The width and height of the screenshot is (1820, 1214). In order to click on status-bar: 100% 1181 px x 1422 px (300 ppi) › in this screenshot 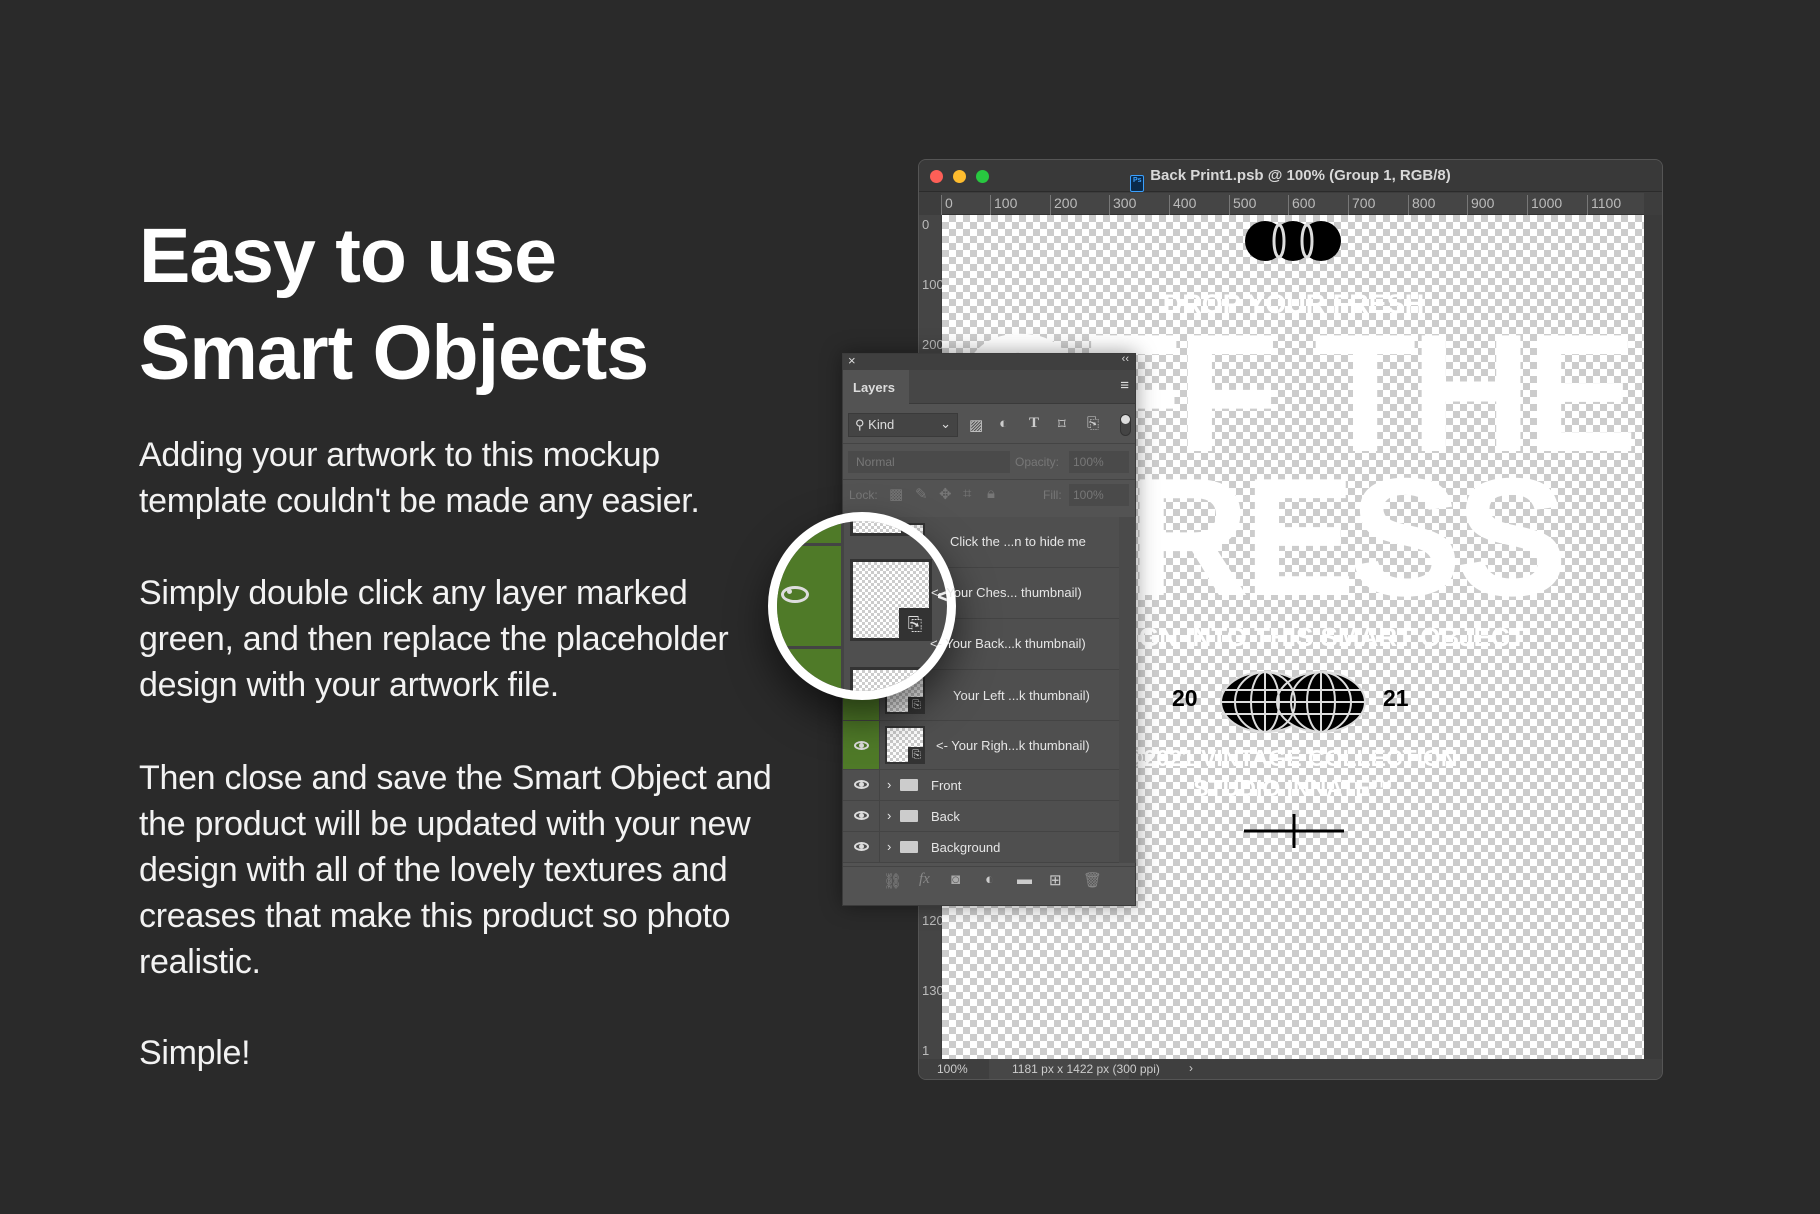, I will do `click(1290, 1069)`.